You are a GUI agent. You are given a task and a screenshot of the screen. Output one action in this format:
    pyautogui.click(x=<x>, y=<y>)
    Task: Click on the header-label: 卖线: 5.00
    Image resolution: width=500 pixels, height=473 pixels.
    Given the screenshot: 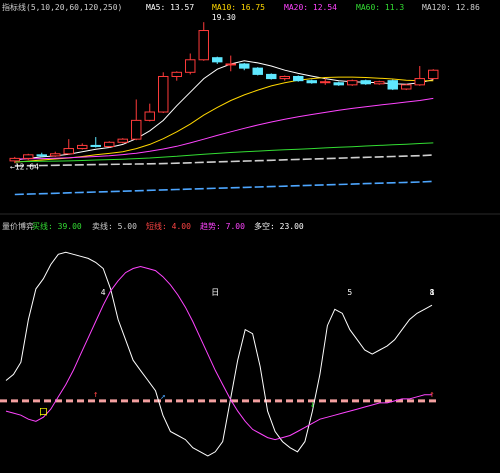 What is the action you would take?
    pyautogui.click(x=114, y=226)
    